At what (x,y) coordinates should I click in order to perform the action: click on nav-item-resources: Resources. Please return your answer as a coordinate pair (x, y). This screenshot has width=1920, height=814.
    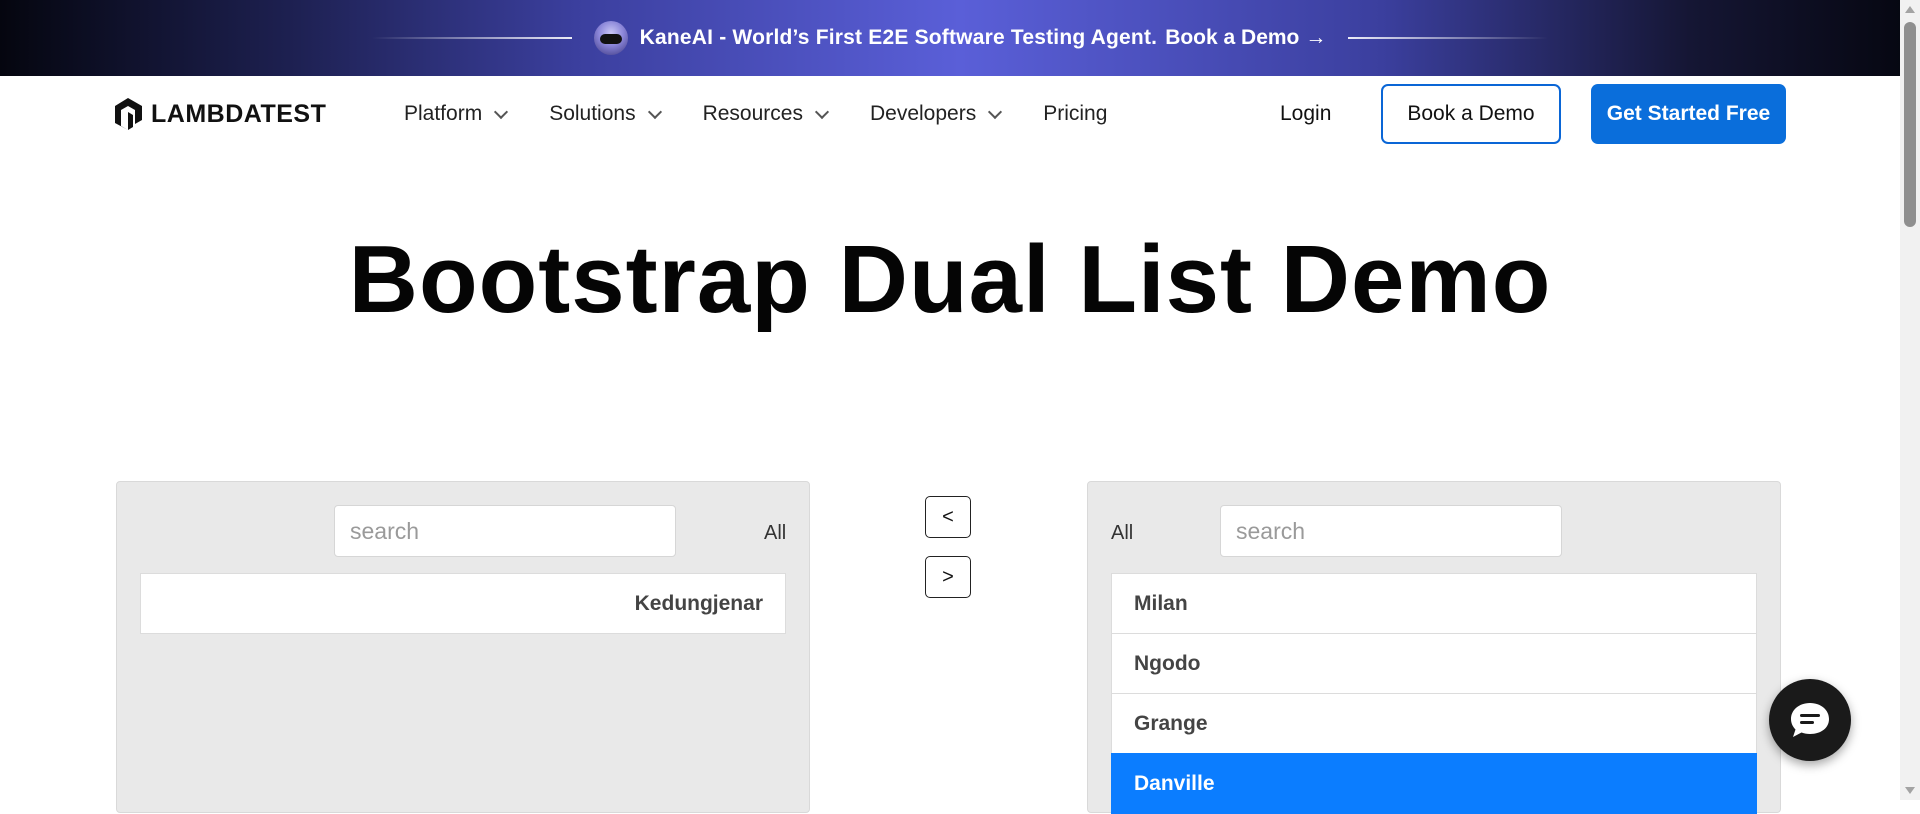
    Looking at the image, I should click on (766, 114).